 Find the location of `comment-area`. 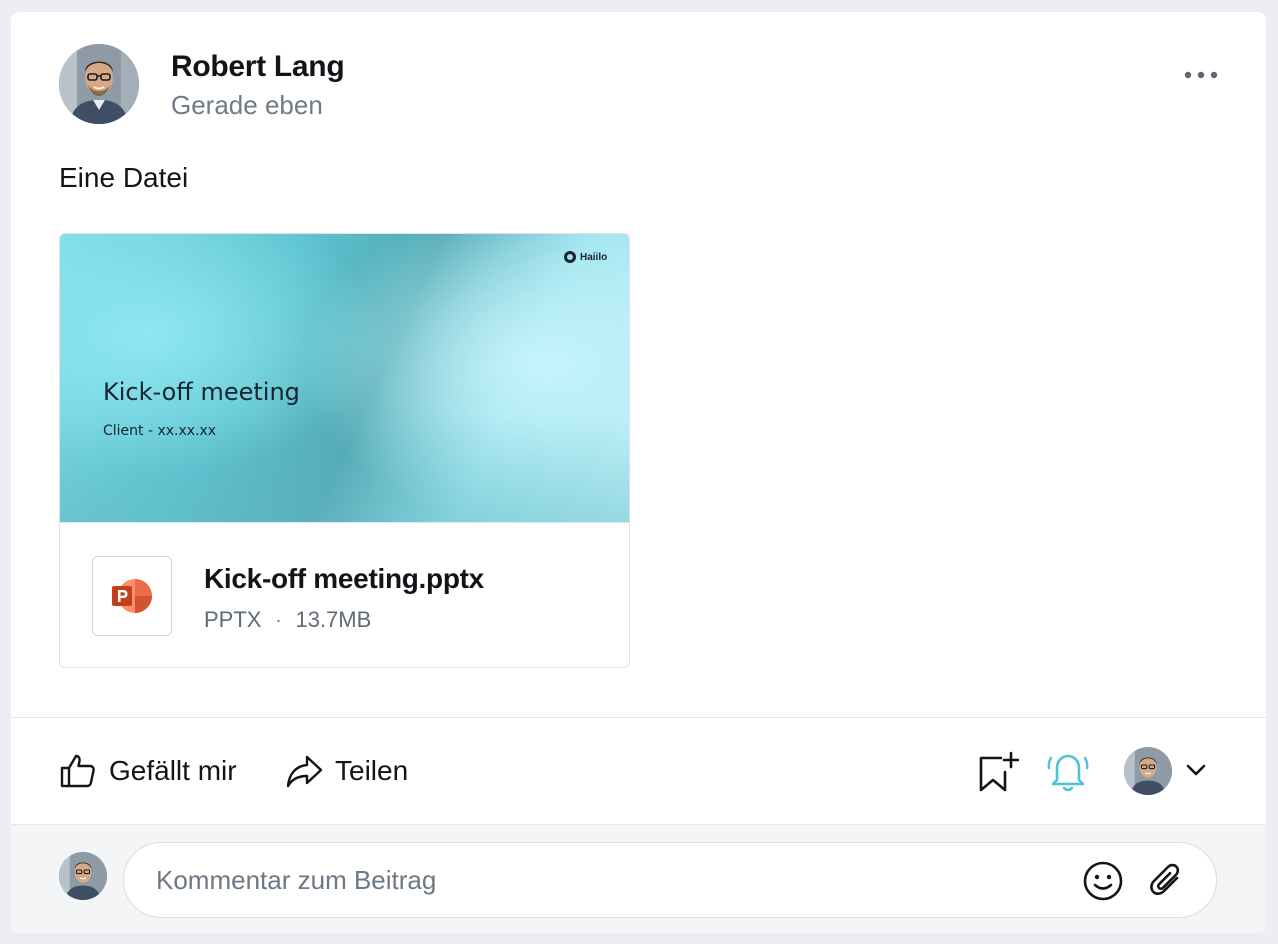

comment-area is located at coordinates (638, 878).